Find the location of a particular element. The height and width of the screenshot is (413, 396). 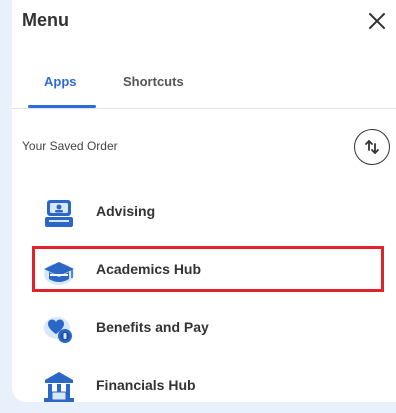

tab-shortcuts: Shortcuts is located at coordinates (153, 81).